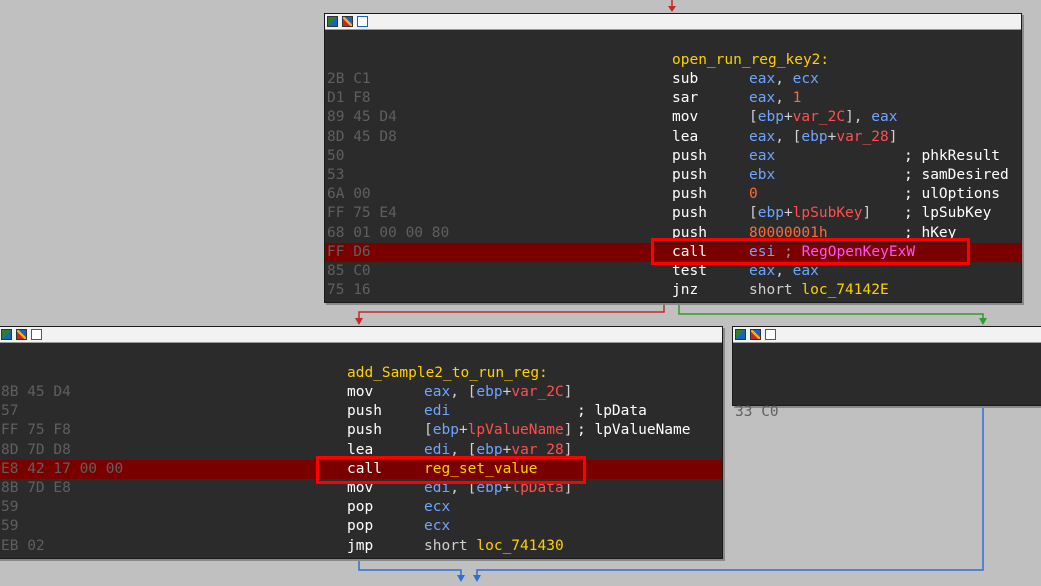 Image resolution: width=1041 pixels, height=586 pixels. I want to click on operands: [ebp+lpSubKey], so click(810, 213).